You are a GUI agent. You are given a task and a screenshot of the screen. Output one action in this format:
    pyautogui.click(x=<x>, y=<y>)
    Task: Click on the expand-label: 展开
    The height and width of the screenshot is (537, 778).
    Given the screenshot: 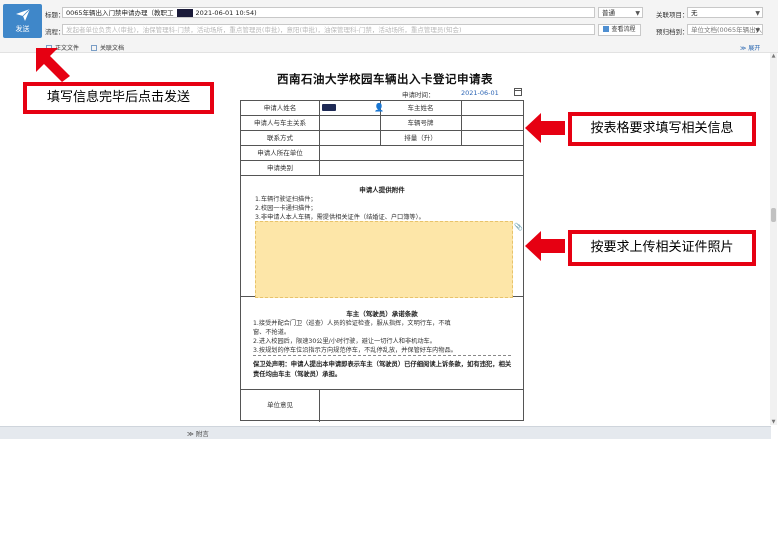 What is the action you would take?
    pyautogui.click(x=754, y=48)
    